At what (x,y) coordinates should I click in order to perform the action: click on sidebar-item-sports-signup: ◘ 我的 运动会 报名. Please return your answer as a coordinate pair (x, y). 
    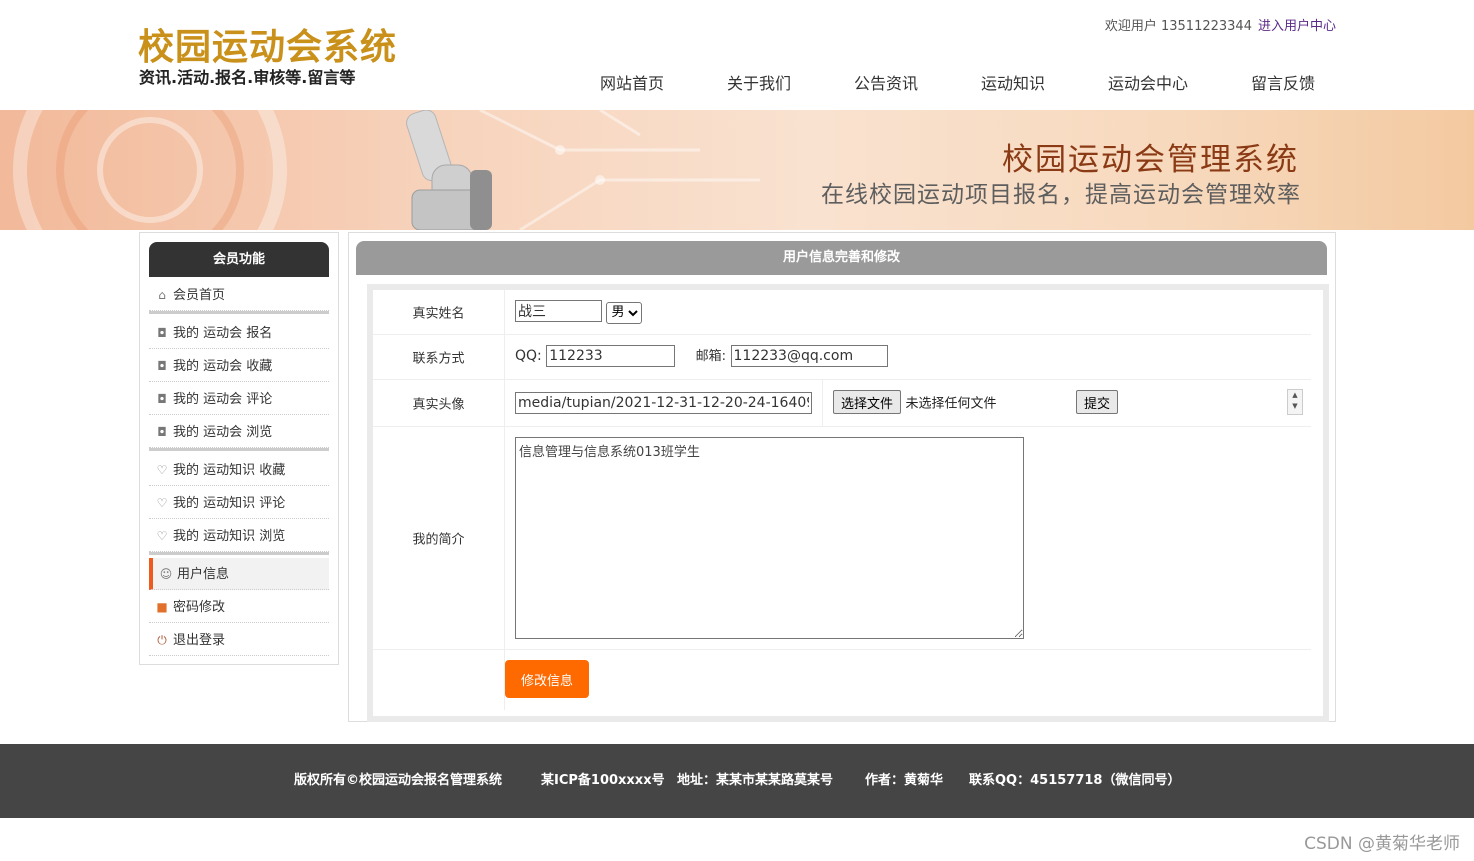
    Looking at the image, I should click on (239, 333).